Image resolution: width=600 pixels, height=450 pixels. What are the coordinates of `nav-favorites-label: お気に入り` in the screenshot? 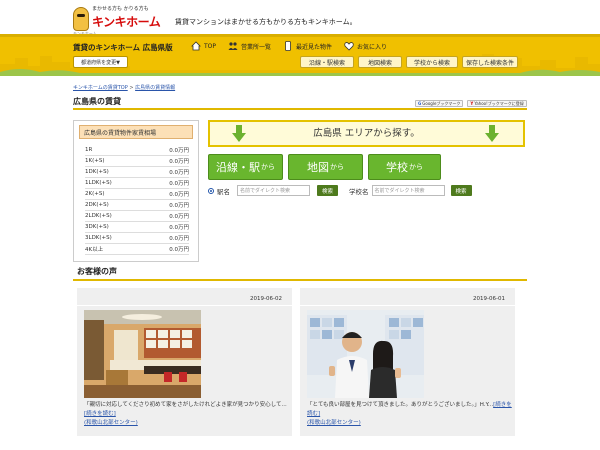 It's located at (372, 47).